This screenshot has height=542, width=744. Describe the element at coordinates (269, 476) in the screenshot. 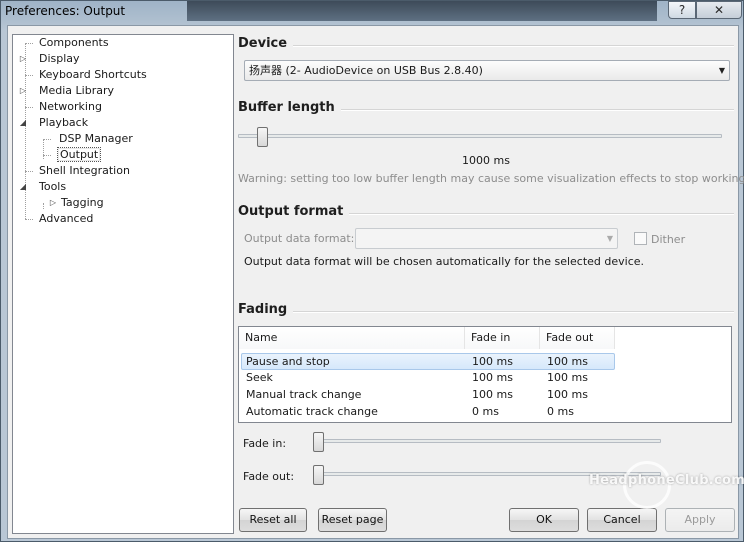

I see `fade-out-label: Fade out:` at that location.